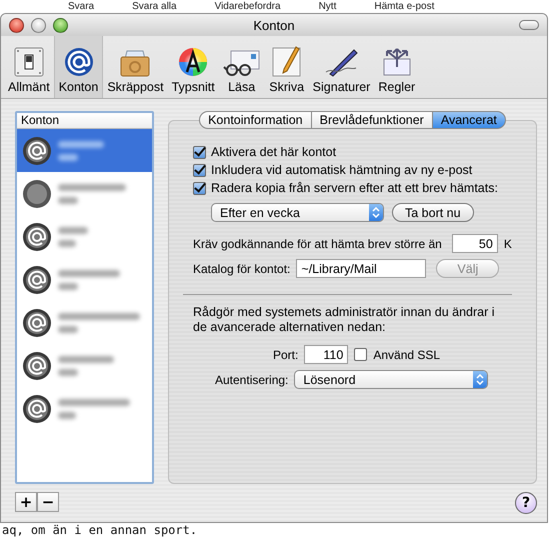  Describe the element at coordinates (326, 354) in the screenshot. I see `port-field: 110` at that location.